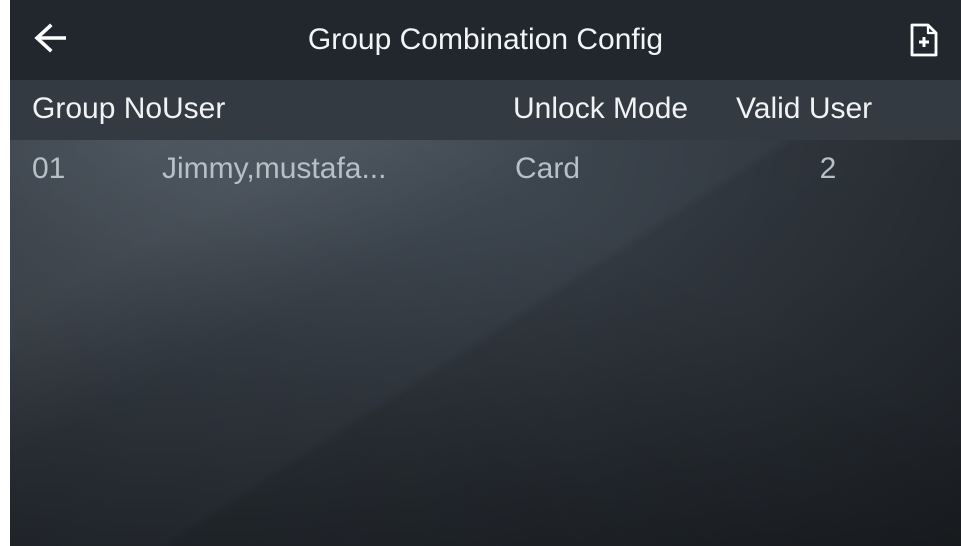 The width and height of the screenshot is (961, 546). Describe the element at coordinates (485, 170) in the screenshot. I see `table-row: 01 Jimmy,mustafa... Card 2` at that location.